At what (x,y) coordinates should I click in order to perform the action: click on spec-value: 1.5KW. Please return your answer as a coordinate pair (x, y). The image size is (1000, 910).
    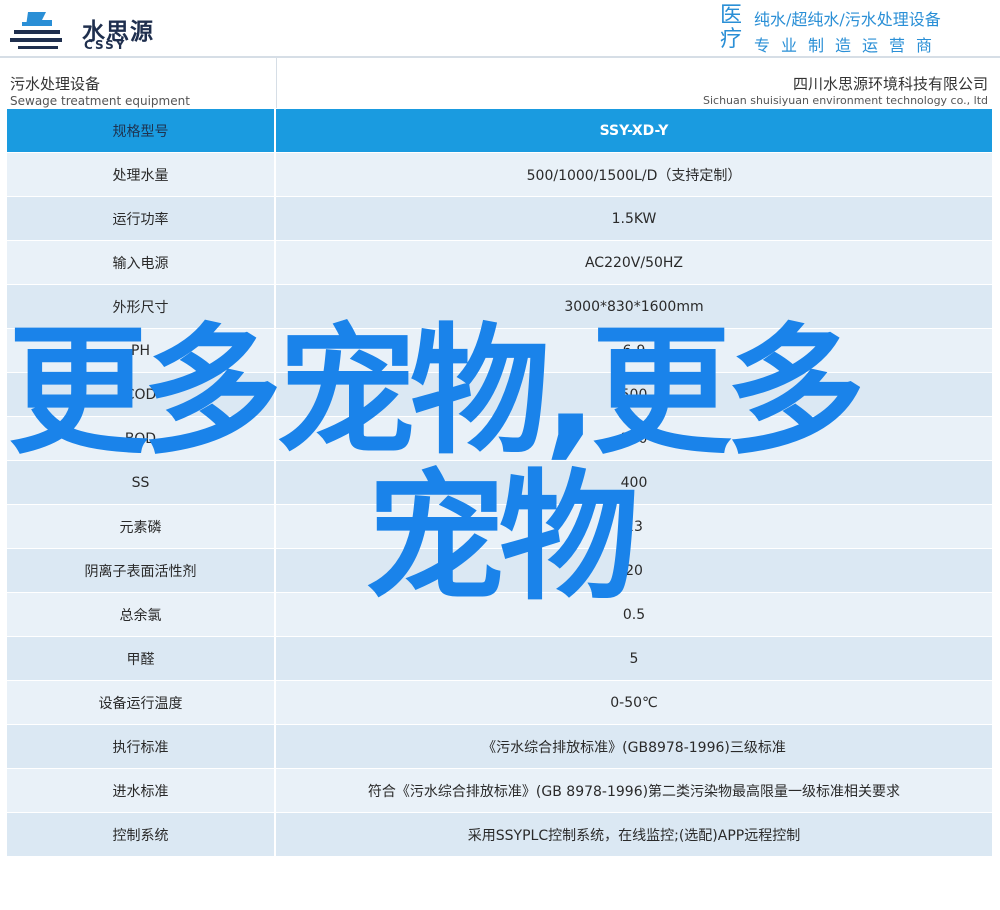
    Looking at the image, I should click on (634, 218).